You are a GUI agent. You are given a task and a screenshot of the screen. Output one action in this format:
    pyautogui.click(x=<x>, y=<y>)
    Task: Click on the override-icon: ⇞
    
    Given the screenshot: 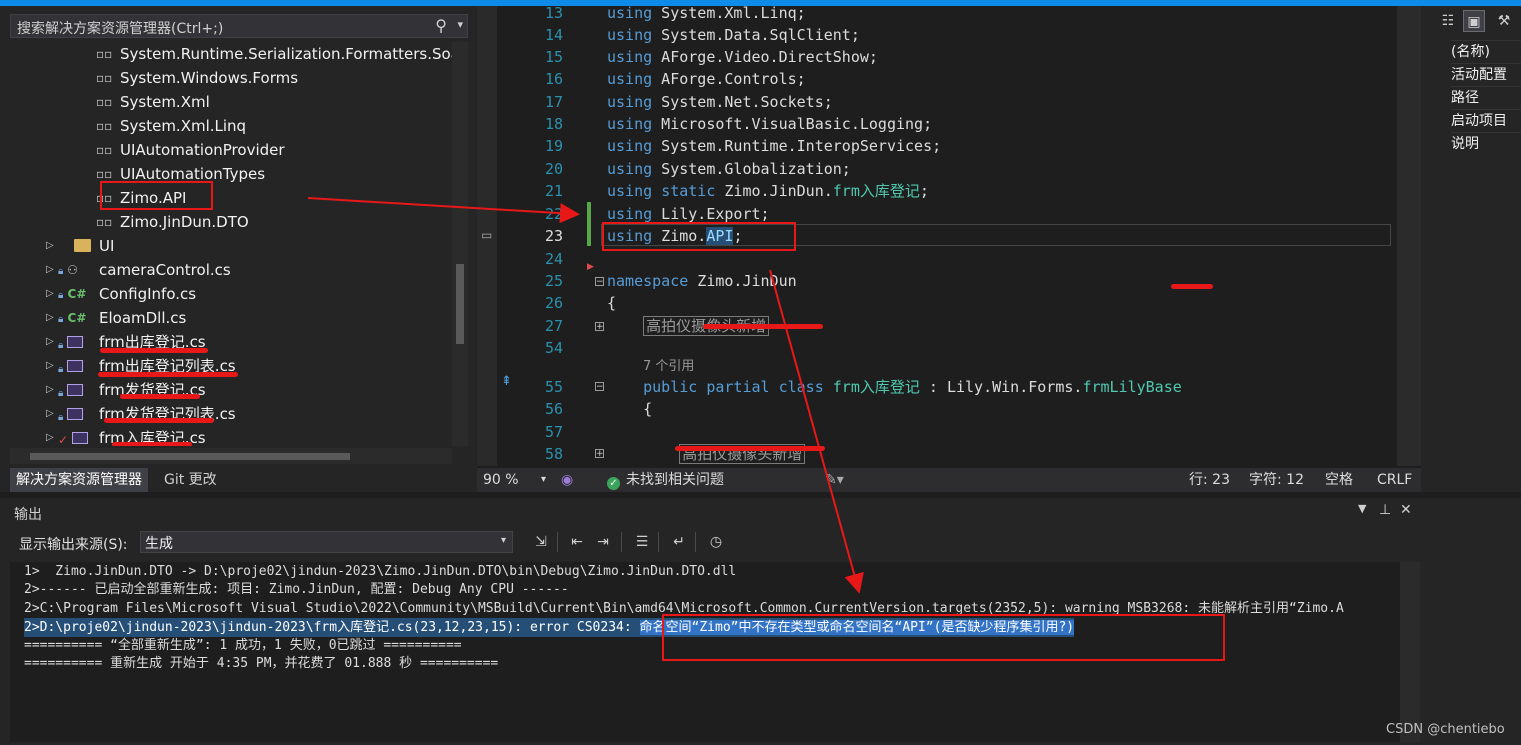 What is the action you would take?
    pyautogui.click(x=506, y=381)
    